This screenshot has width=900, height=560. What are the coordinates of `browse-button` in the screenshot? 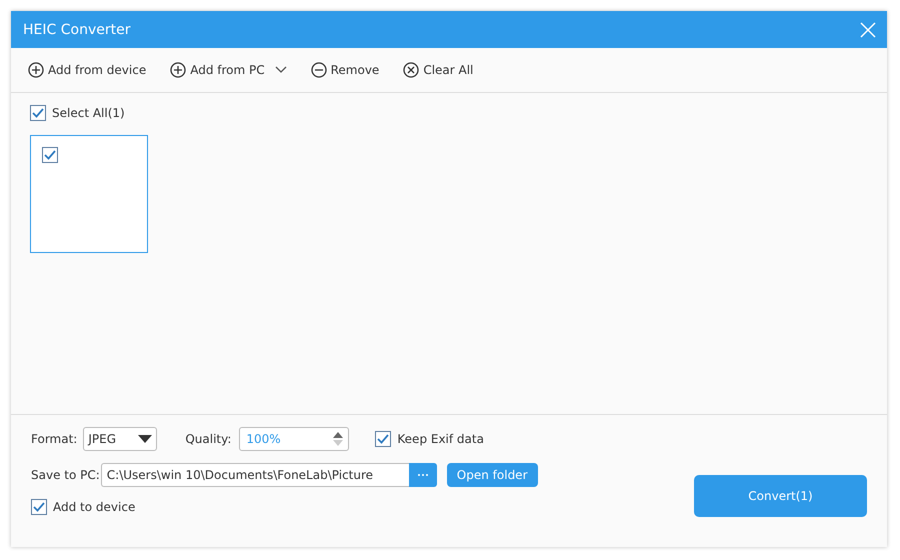 It's located at (422, 475).